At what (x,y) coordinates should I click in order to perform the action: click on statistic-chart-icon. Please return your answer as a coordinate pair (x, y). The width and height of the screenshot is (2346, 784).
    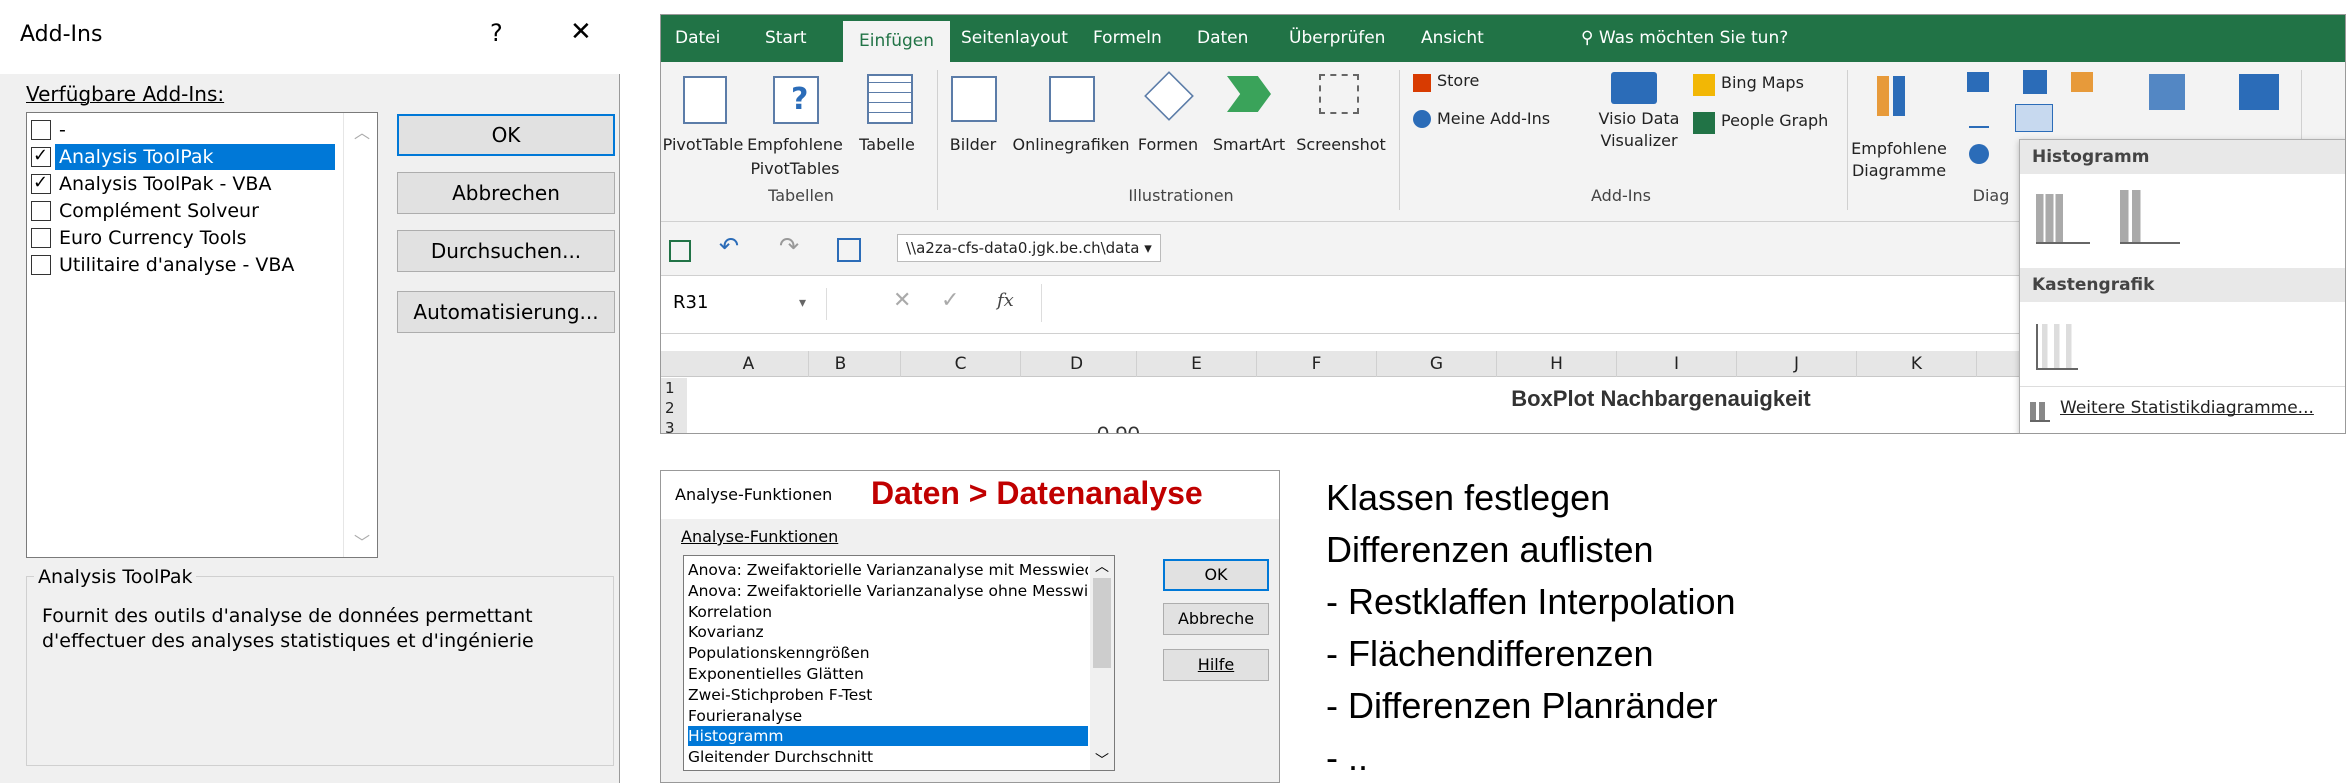
    Looking at the image, I should click on (2034, 118).